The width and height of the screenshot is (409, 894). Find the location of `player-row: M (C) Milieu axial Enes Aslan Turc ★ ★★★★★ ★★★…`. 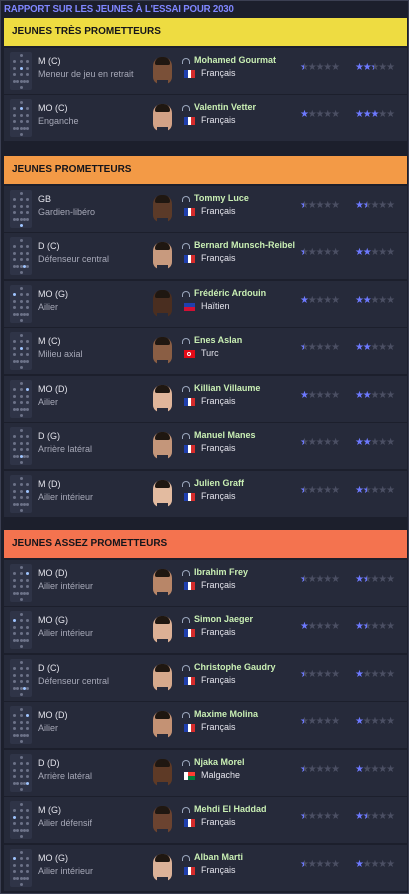

player-row: M (C) Milieu axial Enes Aslan Turc ★ ★★★★★ ★★★… is located at coordinates (205, 351).